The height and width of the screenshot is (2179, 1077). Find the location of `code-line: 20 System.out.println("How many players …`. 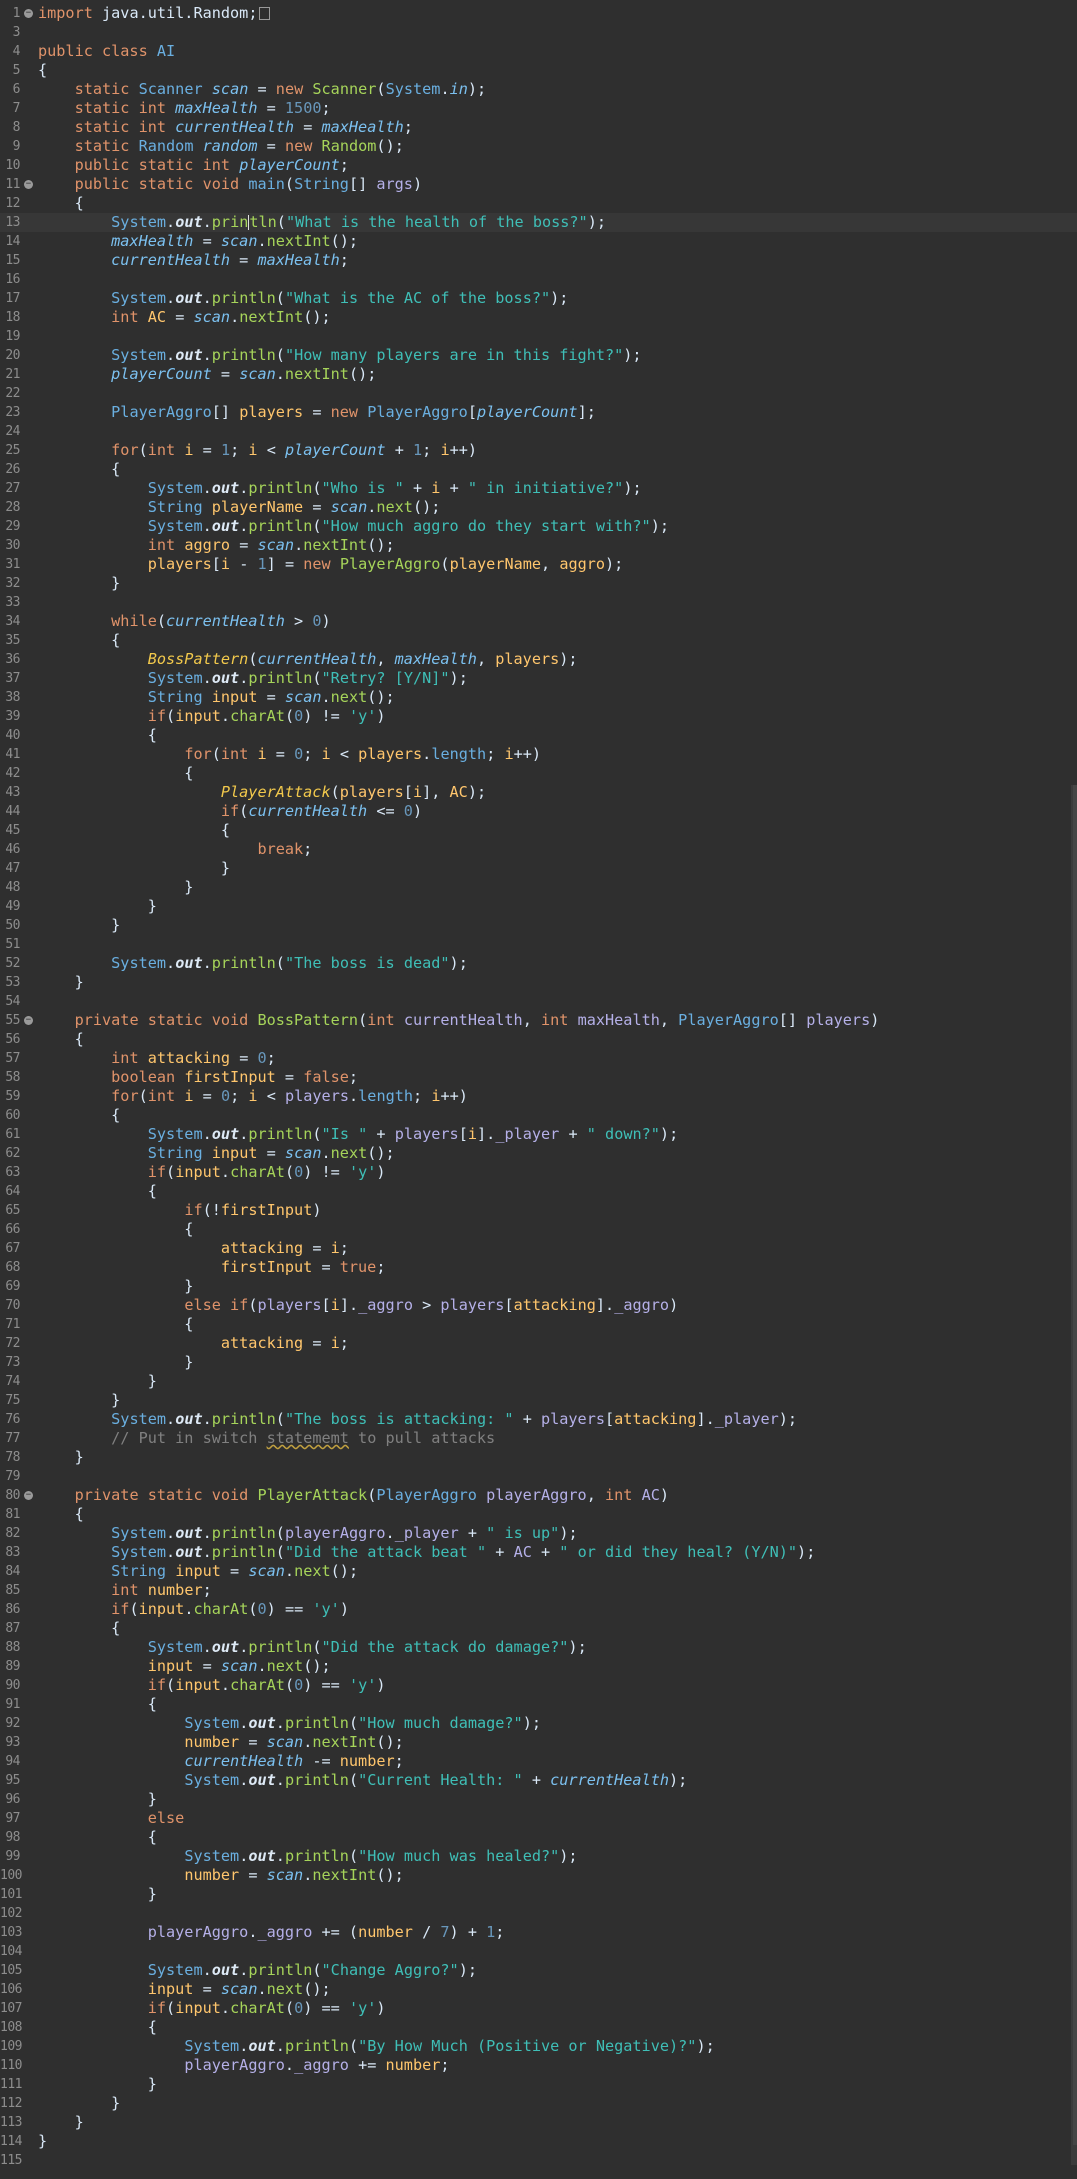

code-line: 20 System.out.println("How many players … is located at coordinates (538, 355).